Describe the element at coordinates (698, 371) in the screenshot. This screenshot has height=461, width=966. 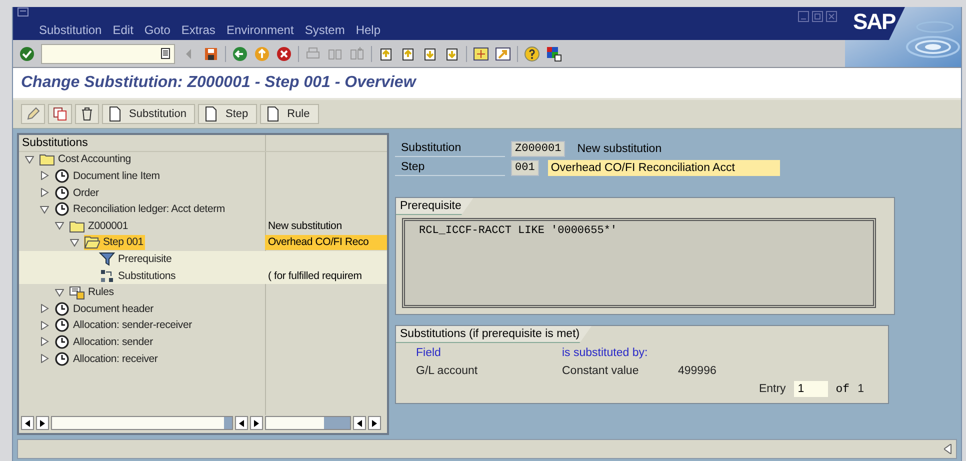
I see `value-text: 499996` at that location.